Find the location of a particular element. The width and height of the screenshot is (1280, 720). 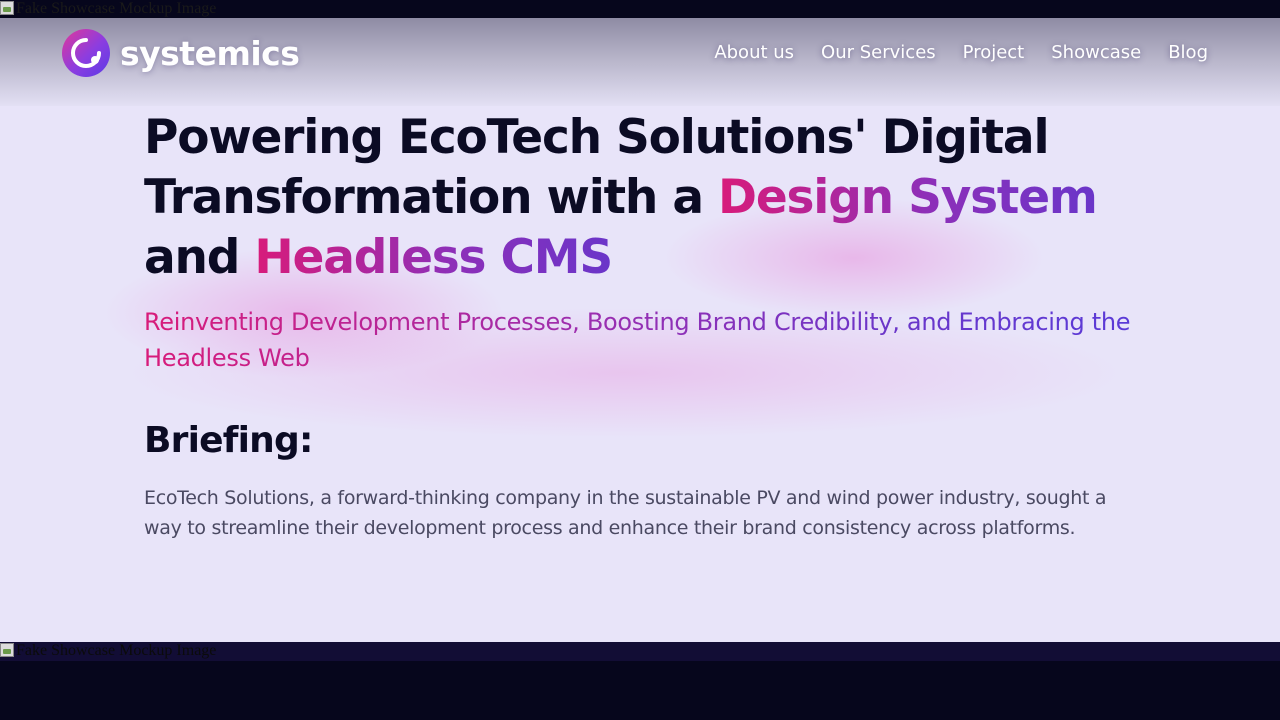

nav-about-us: About us is located at coordinates (754, 52).